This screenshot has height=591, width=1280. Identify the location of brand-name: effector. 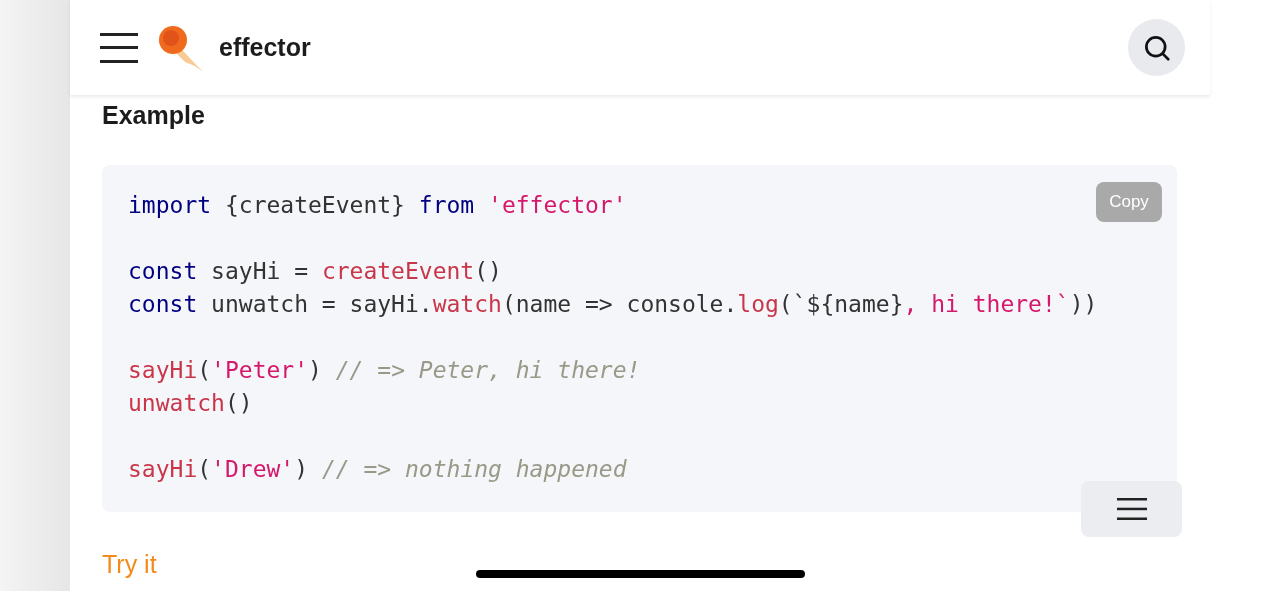
(265, 47).